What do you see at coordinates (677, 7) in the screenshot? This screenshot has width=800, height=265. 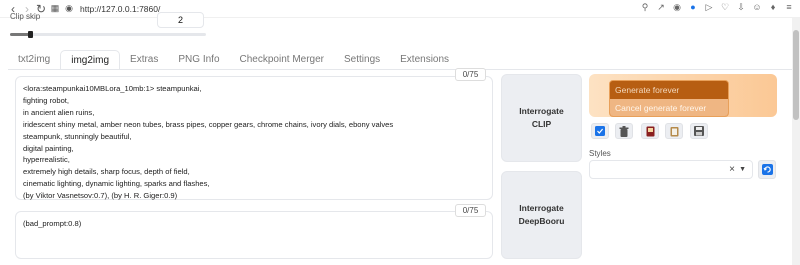 I see `camera-icon: ◉` at bounding box center [677, 7].